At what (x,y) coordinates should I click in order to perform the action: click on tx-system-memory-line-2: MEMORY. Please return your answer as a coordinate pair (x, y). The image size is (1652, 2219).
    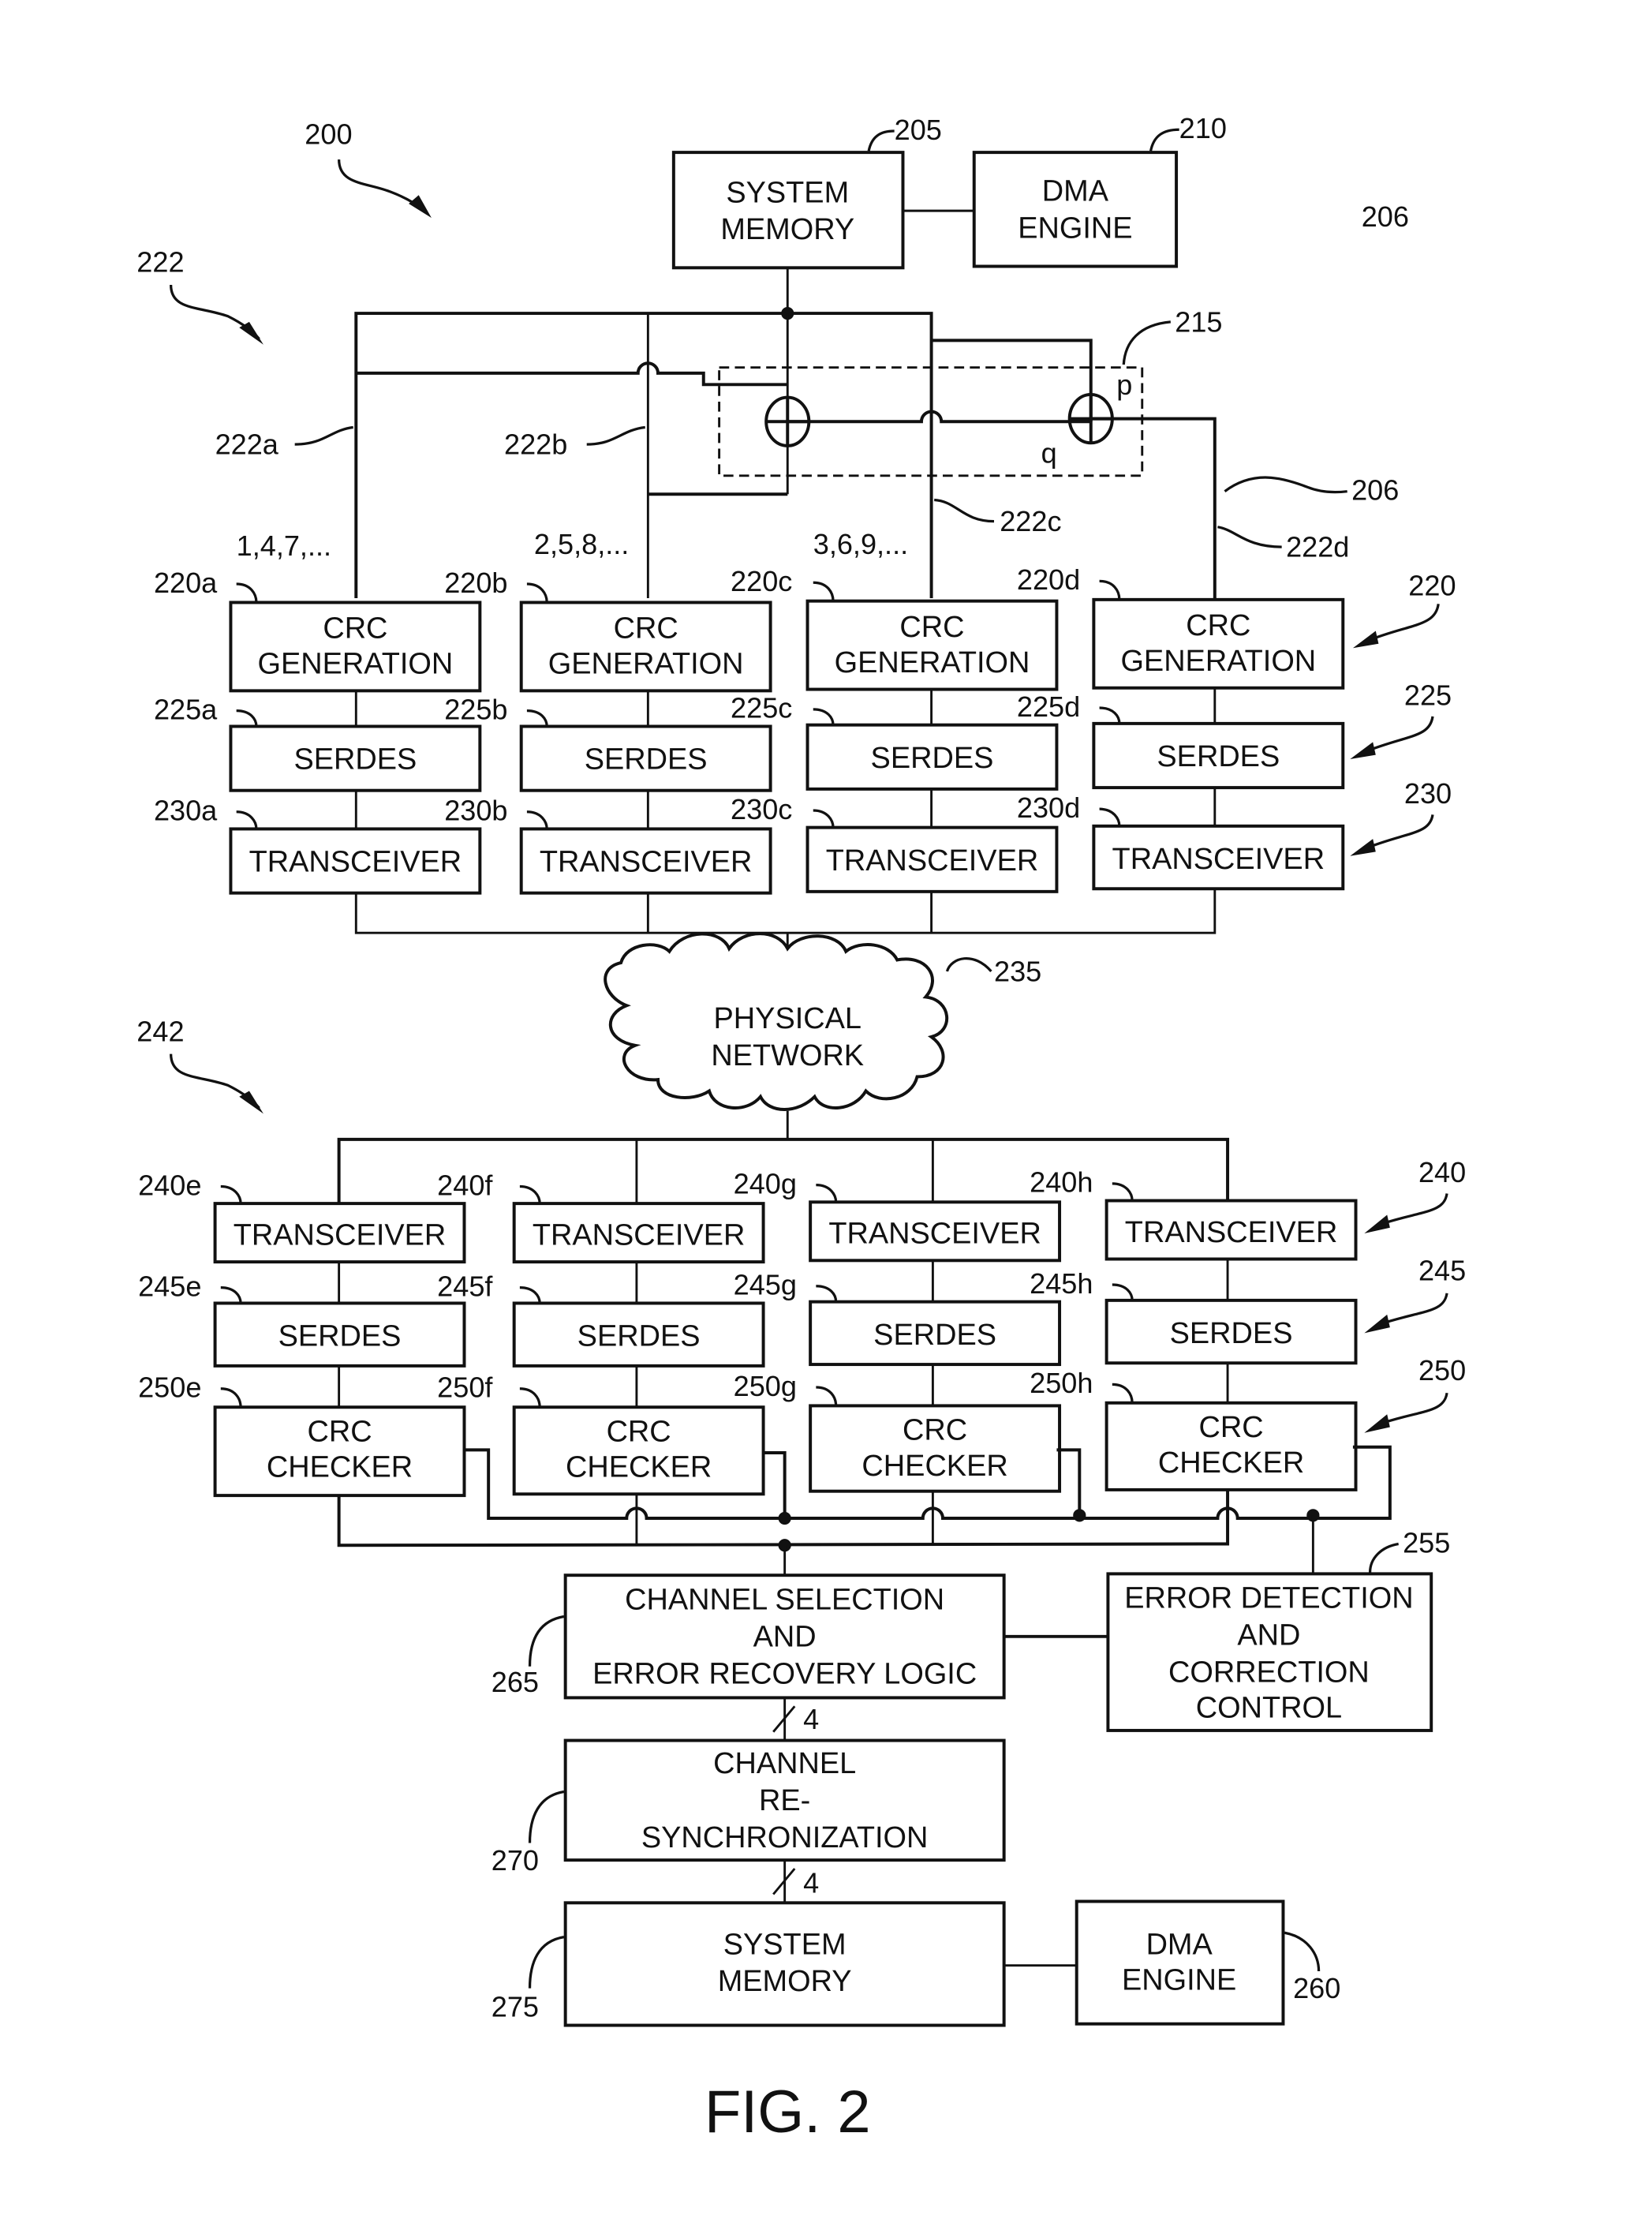
    Looking at the image, I should click on (787, 229).